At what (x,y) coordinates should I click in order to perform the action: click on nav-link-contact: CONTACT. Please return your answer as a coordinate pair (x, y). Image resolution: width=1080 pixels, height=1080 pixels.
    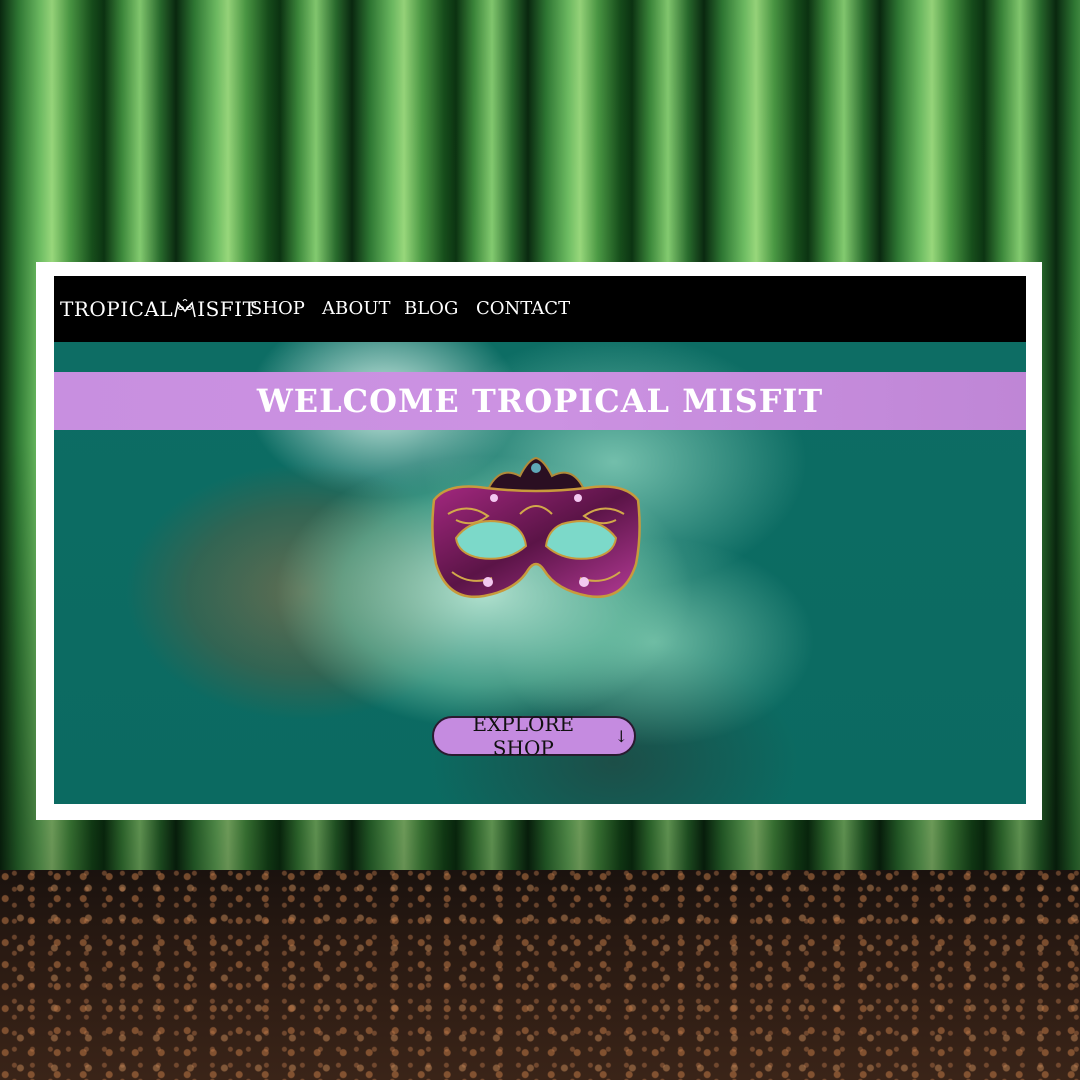
    Looking at the image, I should click on (523, 309).